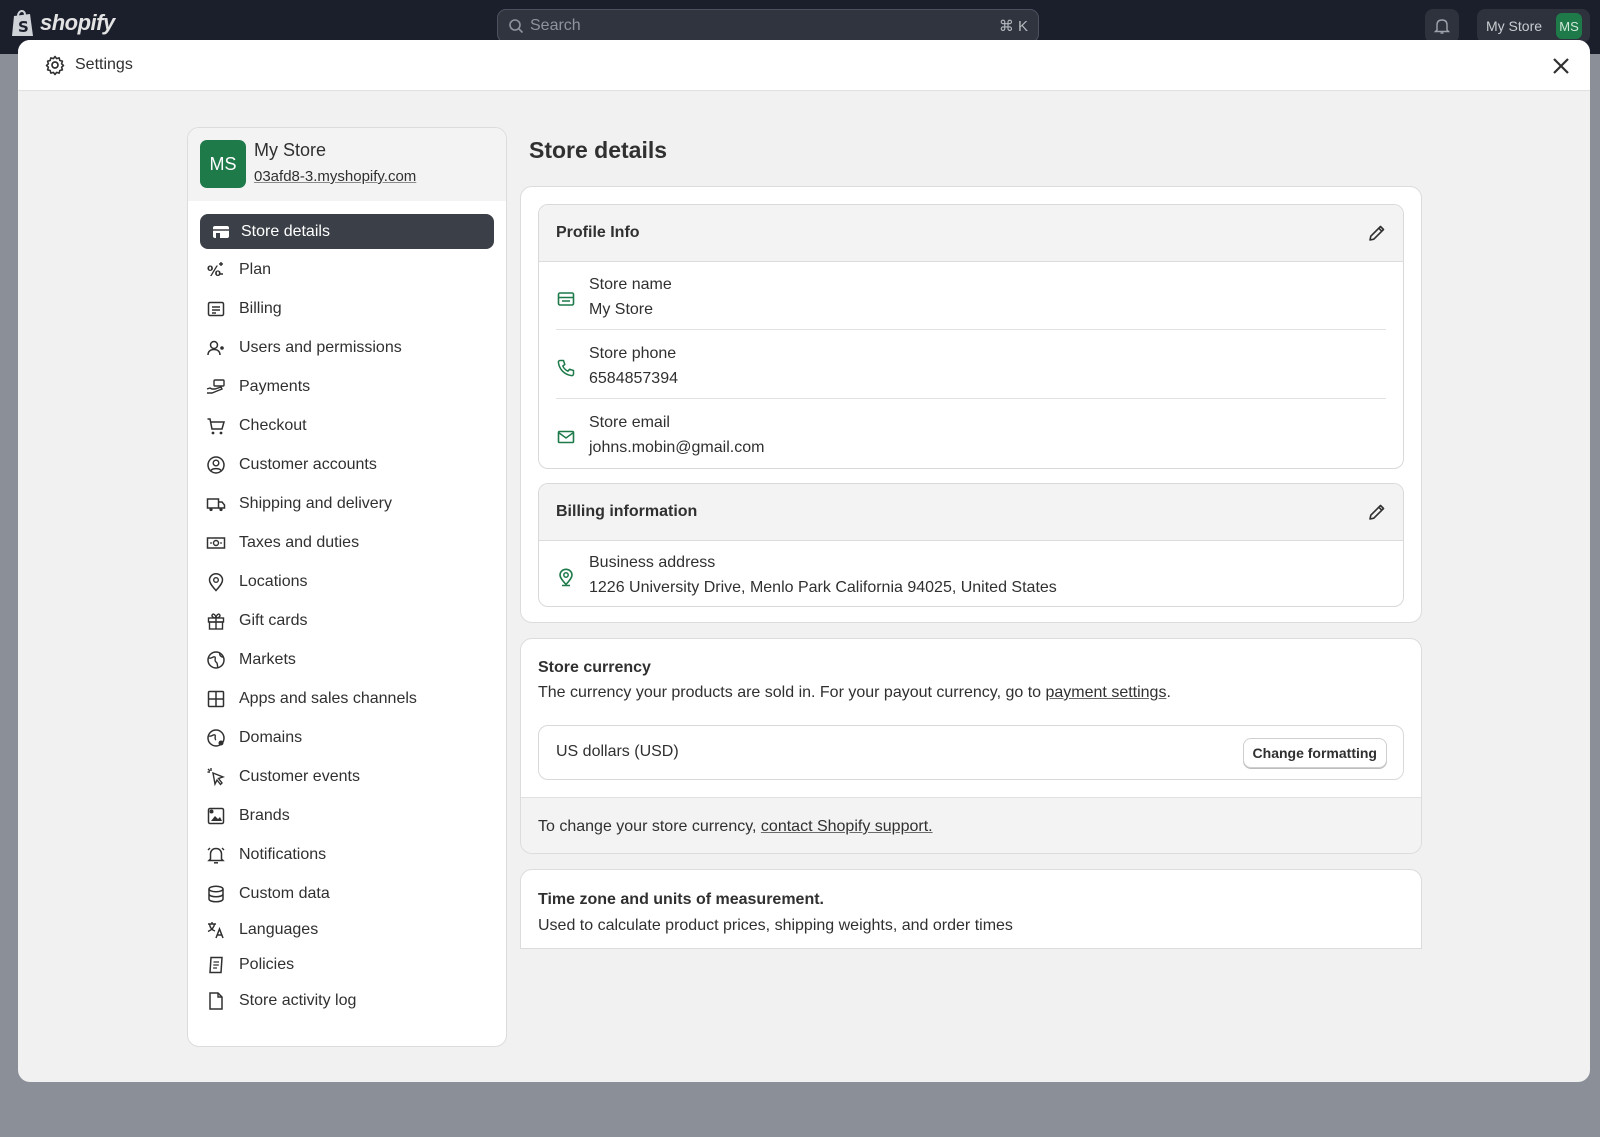  Describe the element at coordinates (308, 464) in the screenshot. I see `sidebar-item-label: Customer accounts` at that location.